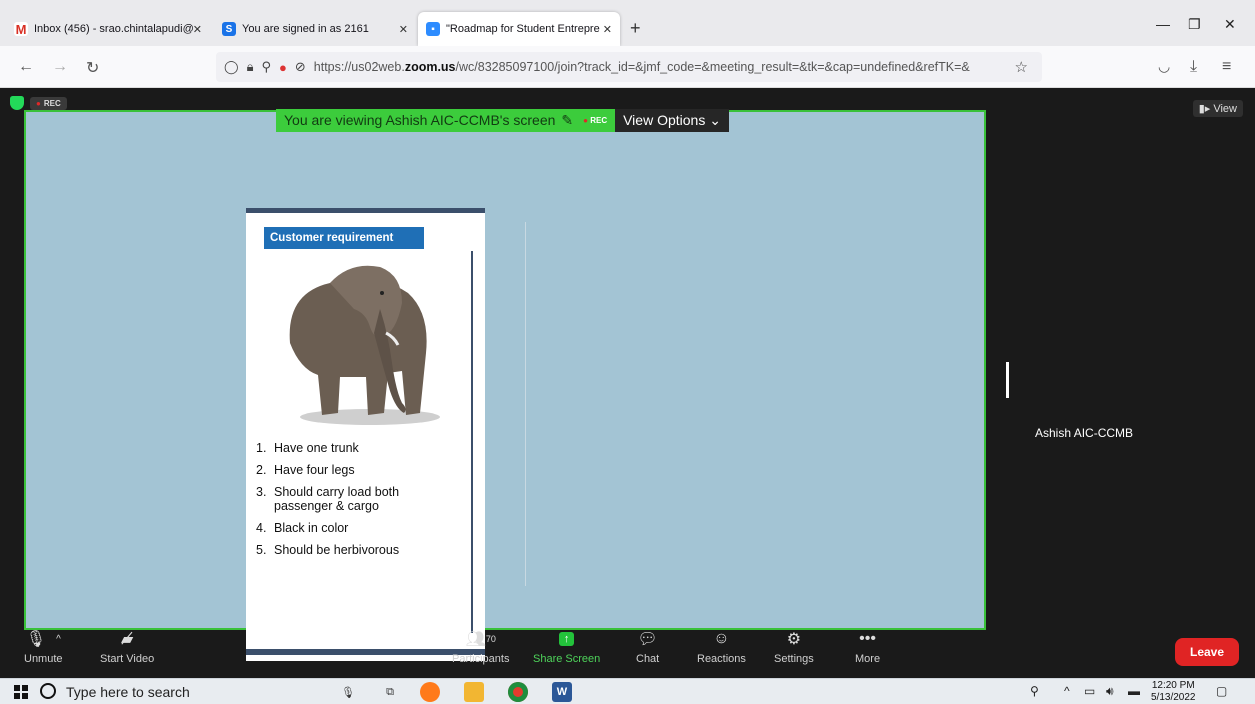  I want to click on more-icon: •••, so click(867, 638).